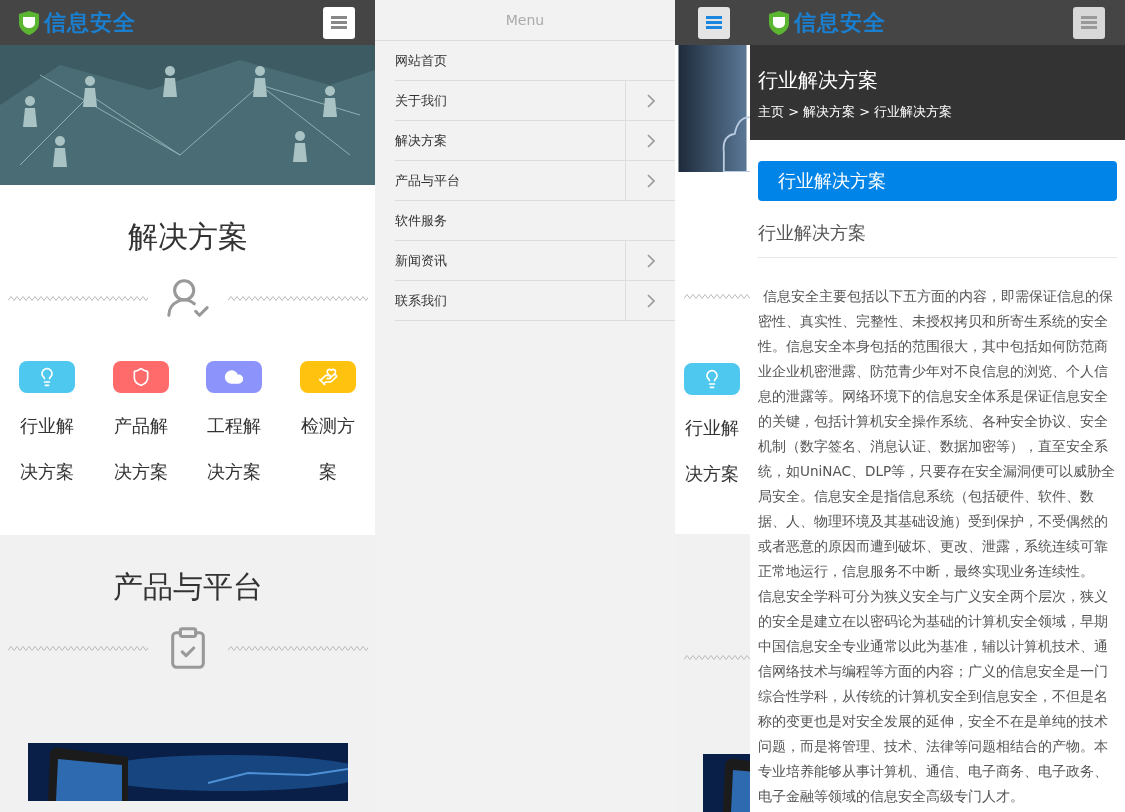 The width and height of the screenshot is (1125, 812). I want to click on menu-item: 解决方案, so click(510, 140).